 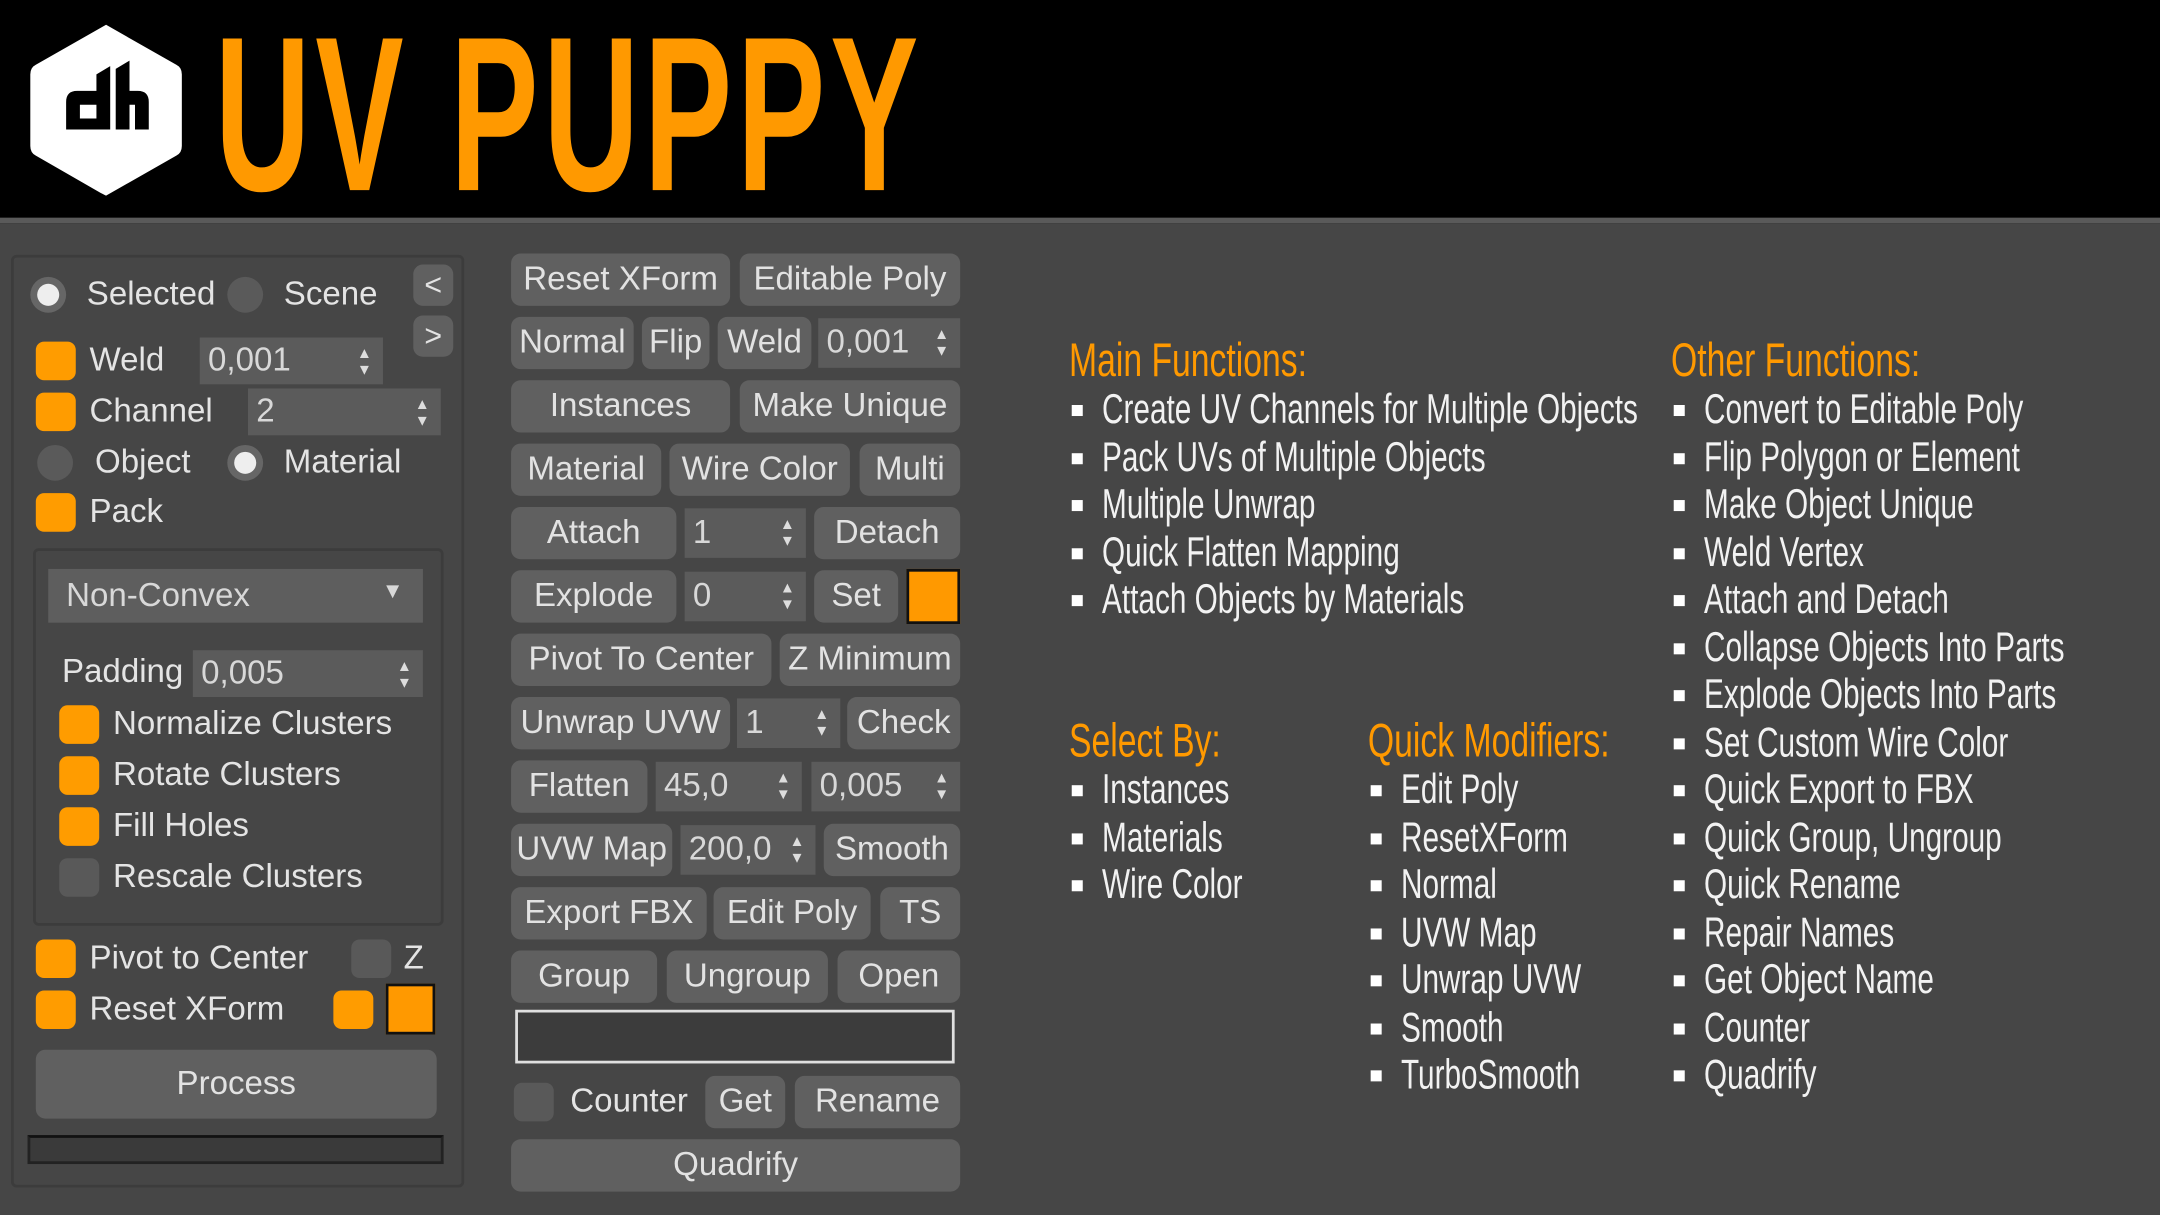 What do you see at coordinates (245, 462) in the screenshot?
I see `radio-material` at bounding box center [245, 462].